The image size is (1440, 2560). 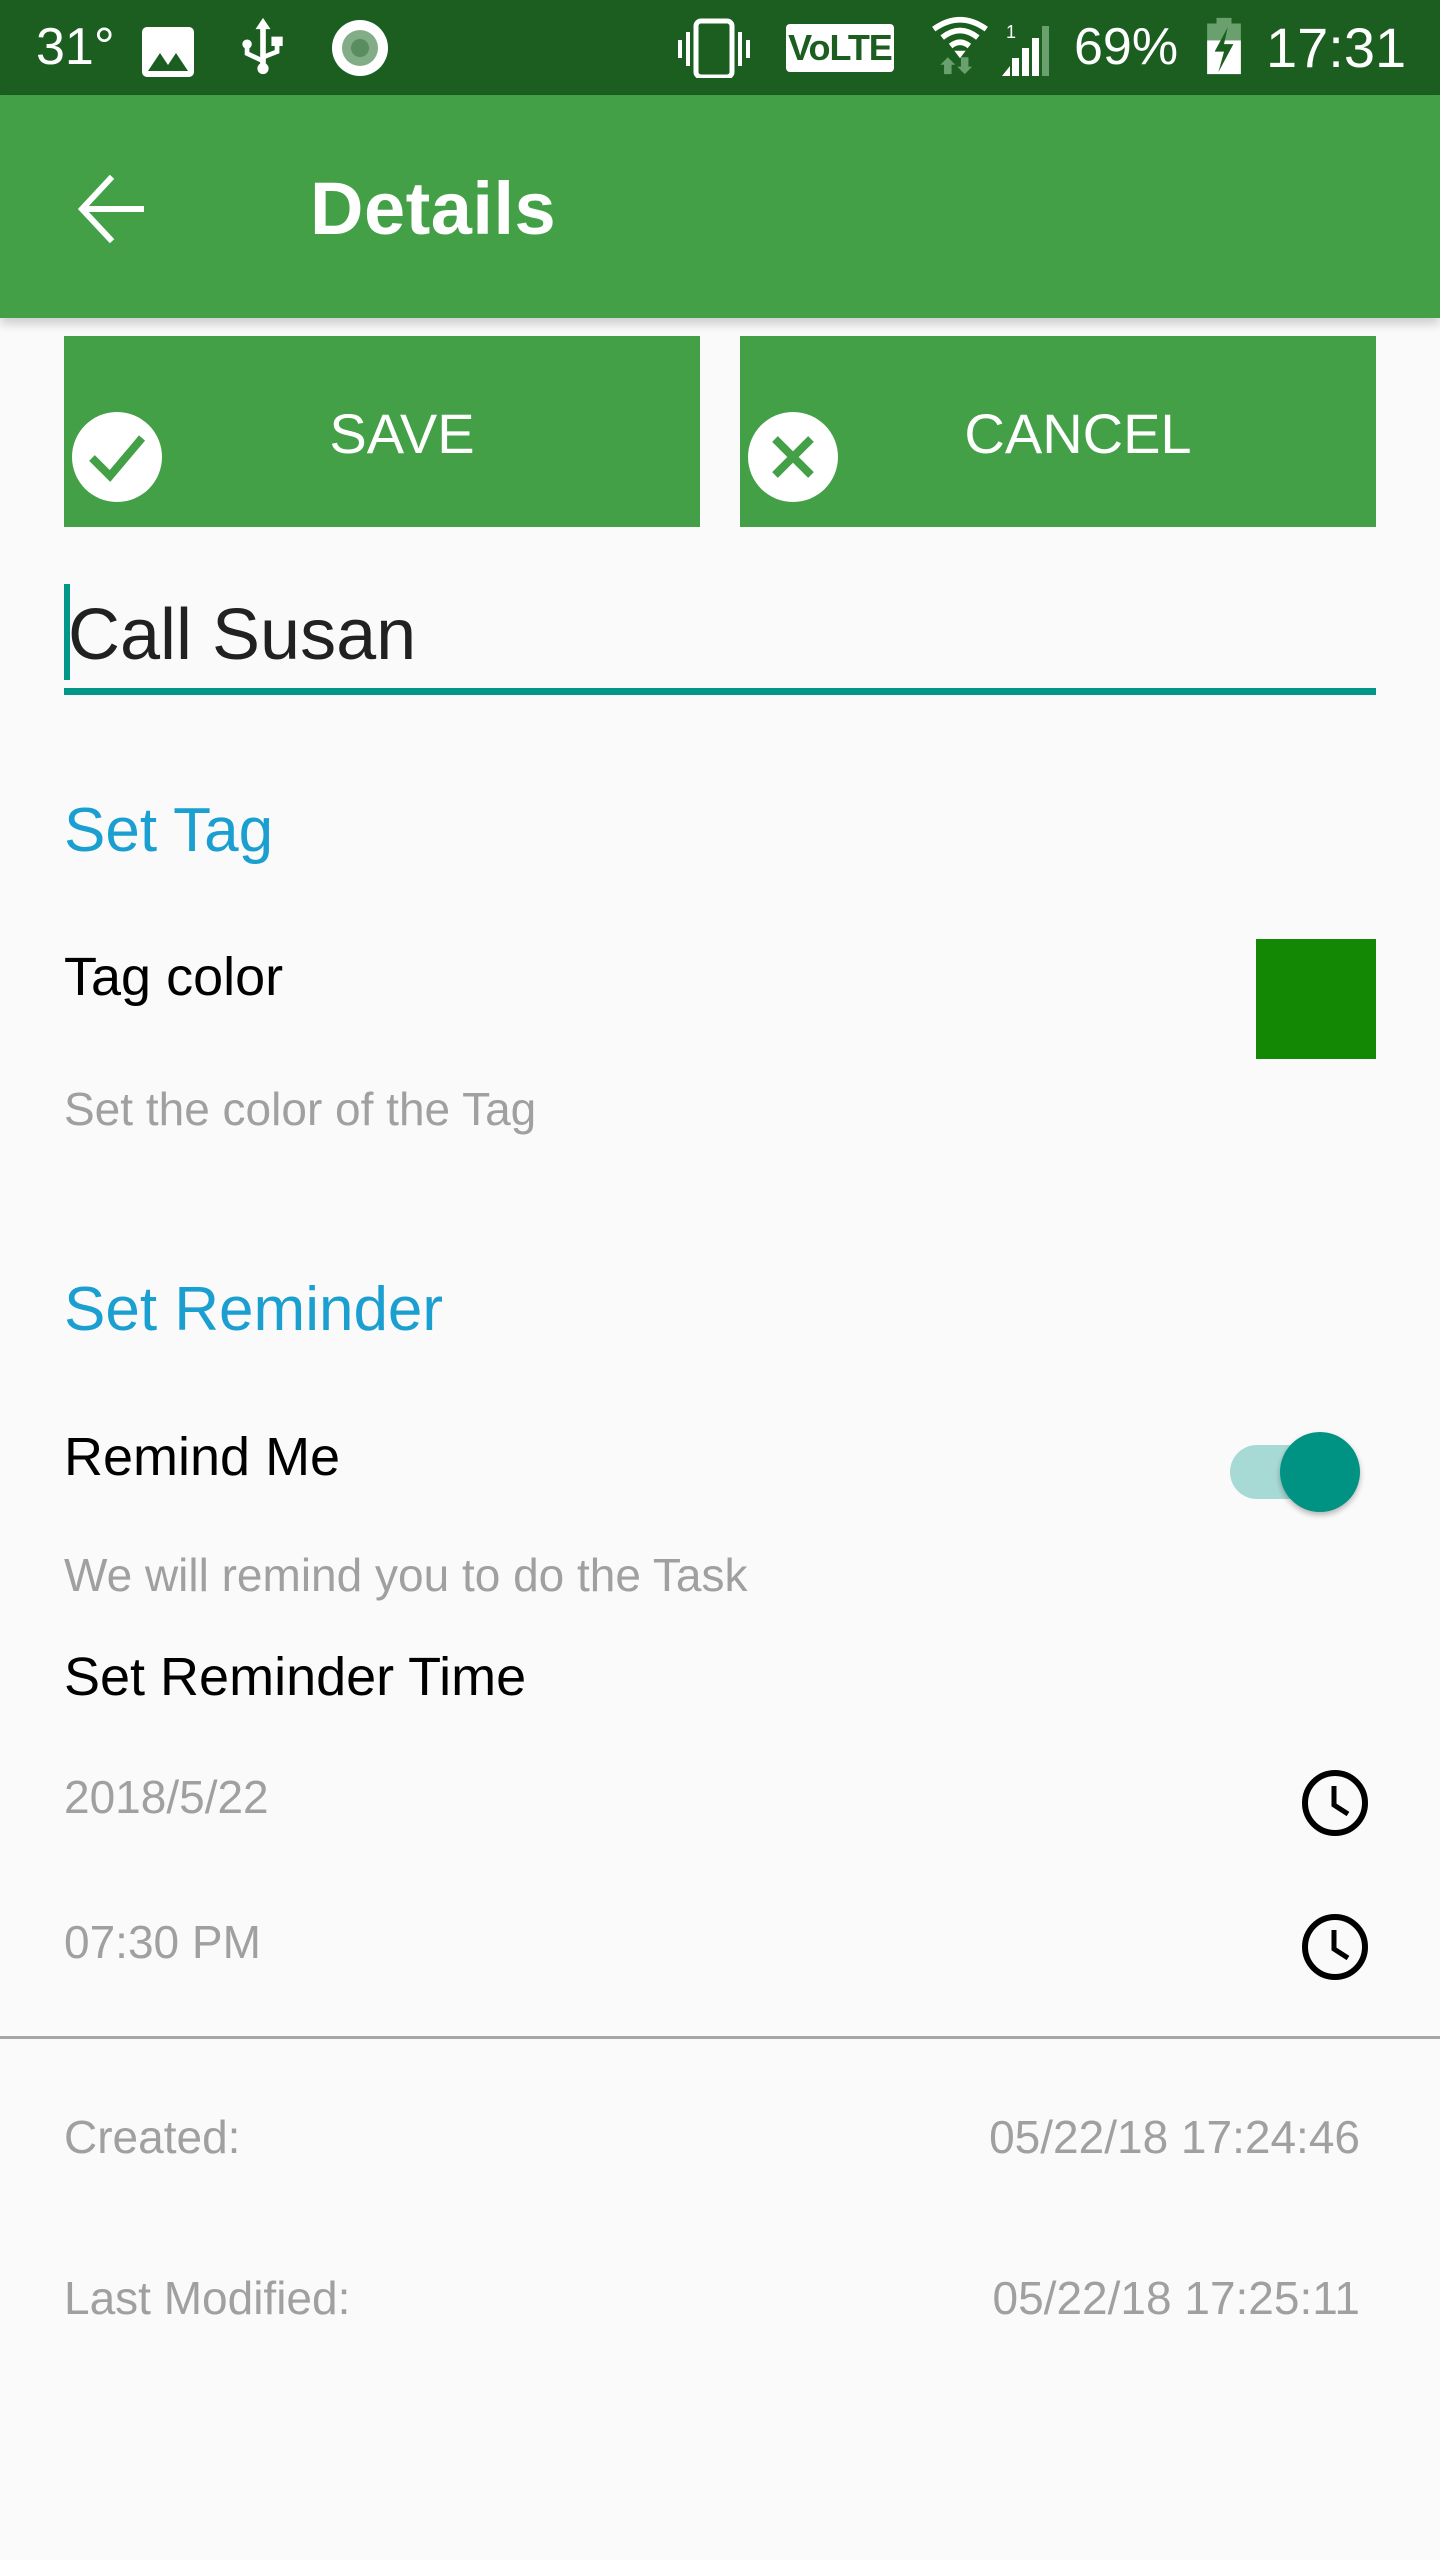 What do you see at coordinates (433, 208) in the screenshot?
I see `page-title: Details` at bounding box center [433, 208].